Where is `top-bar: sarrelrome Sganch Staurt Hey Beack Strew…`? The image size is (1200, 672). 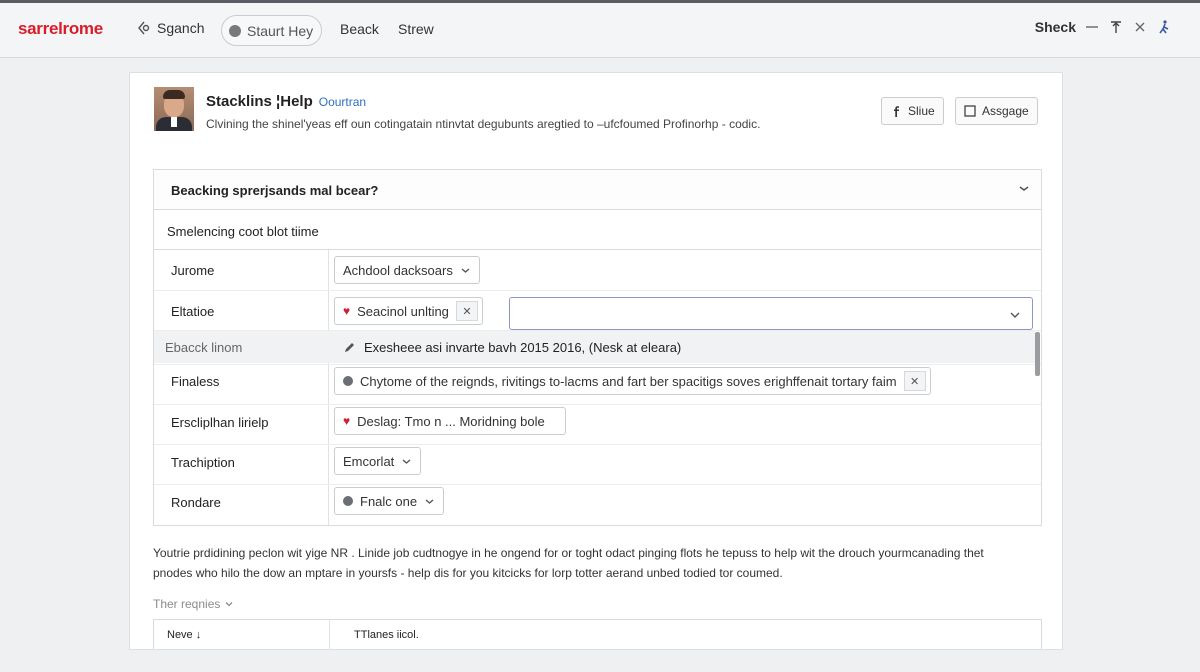 top-bar: sarrelrome Sganch Staurt Hey Beack Strew… is located at coordinates (600, 29).